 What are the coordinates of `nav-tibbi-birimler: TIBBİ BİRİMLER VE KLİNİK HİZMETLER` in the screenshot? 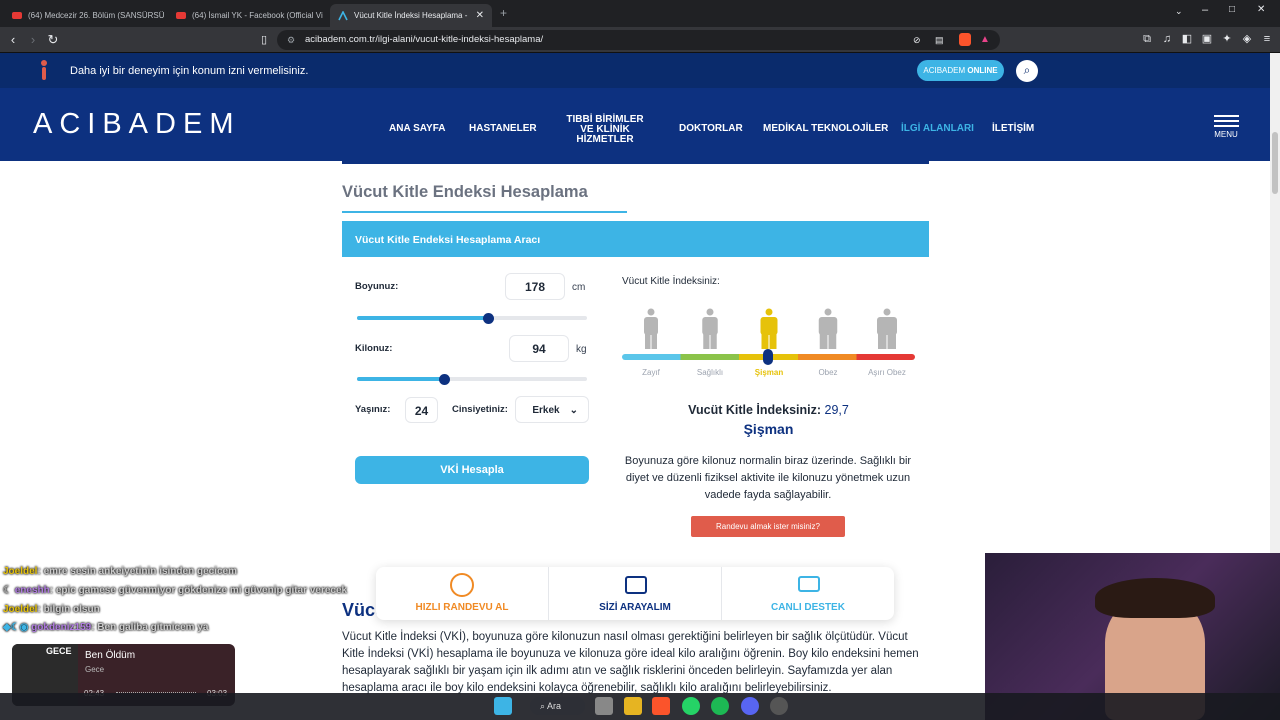 It's located at (605, 130).